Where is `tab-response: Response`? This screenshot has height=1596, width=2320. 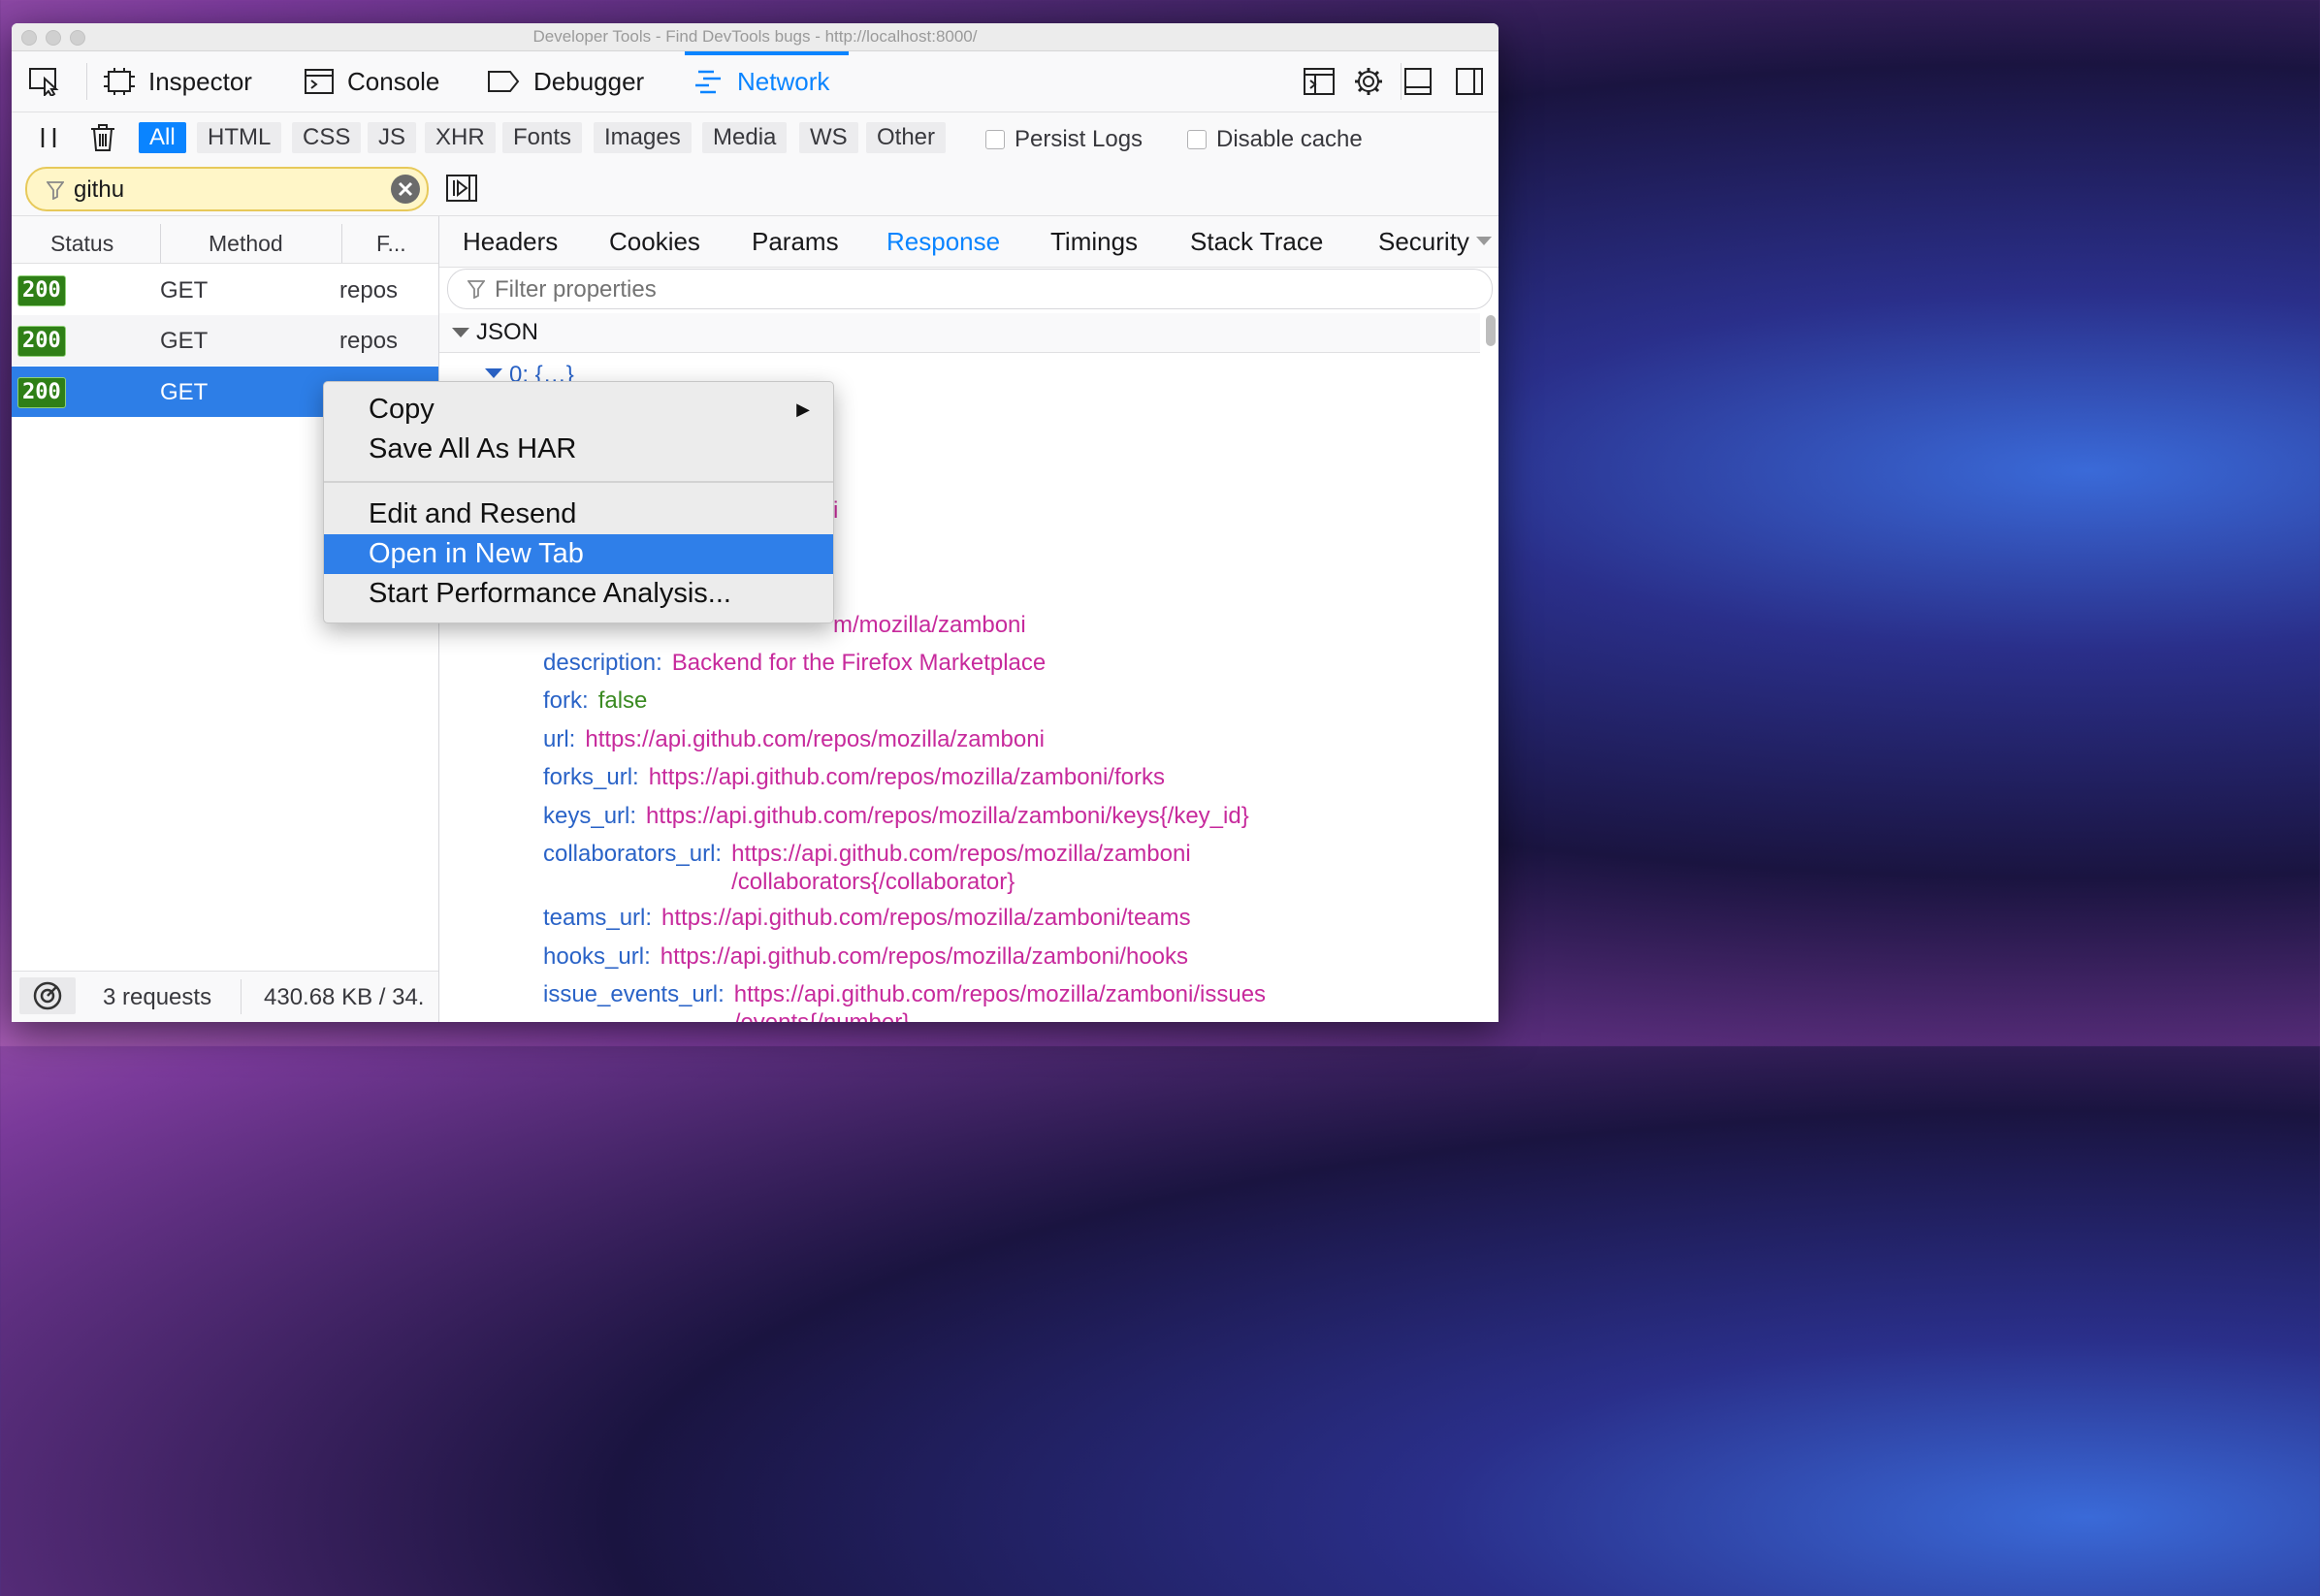
tab-response: Response is located at coordinates (943, 241).